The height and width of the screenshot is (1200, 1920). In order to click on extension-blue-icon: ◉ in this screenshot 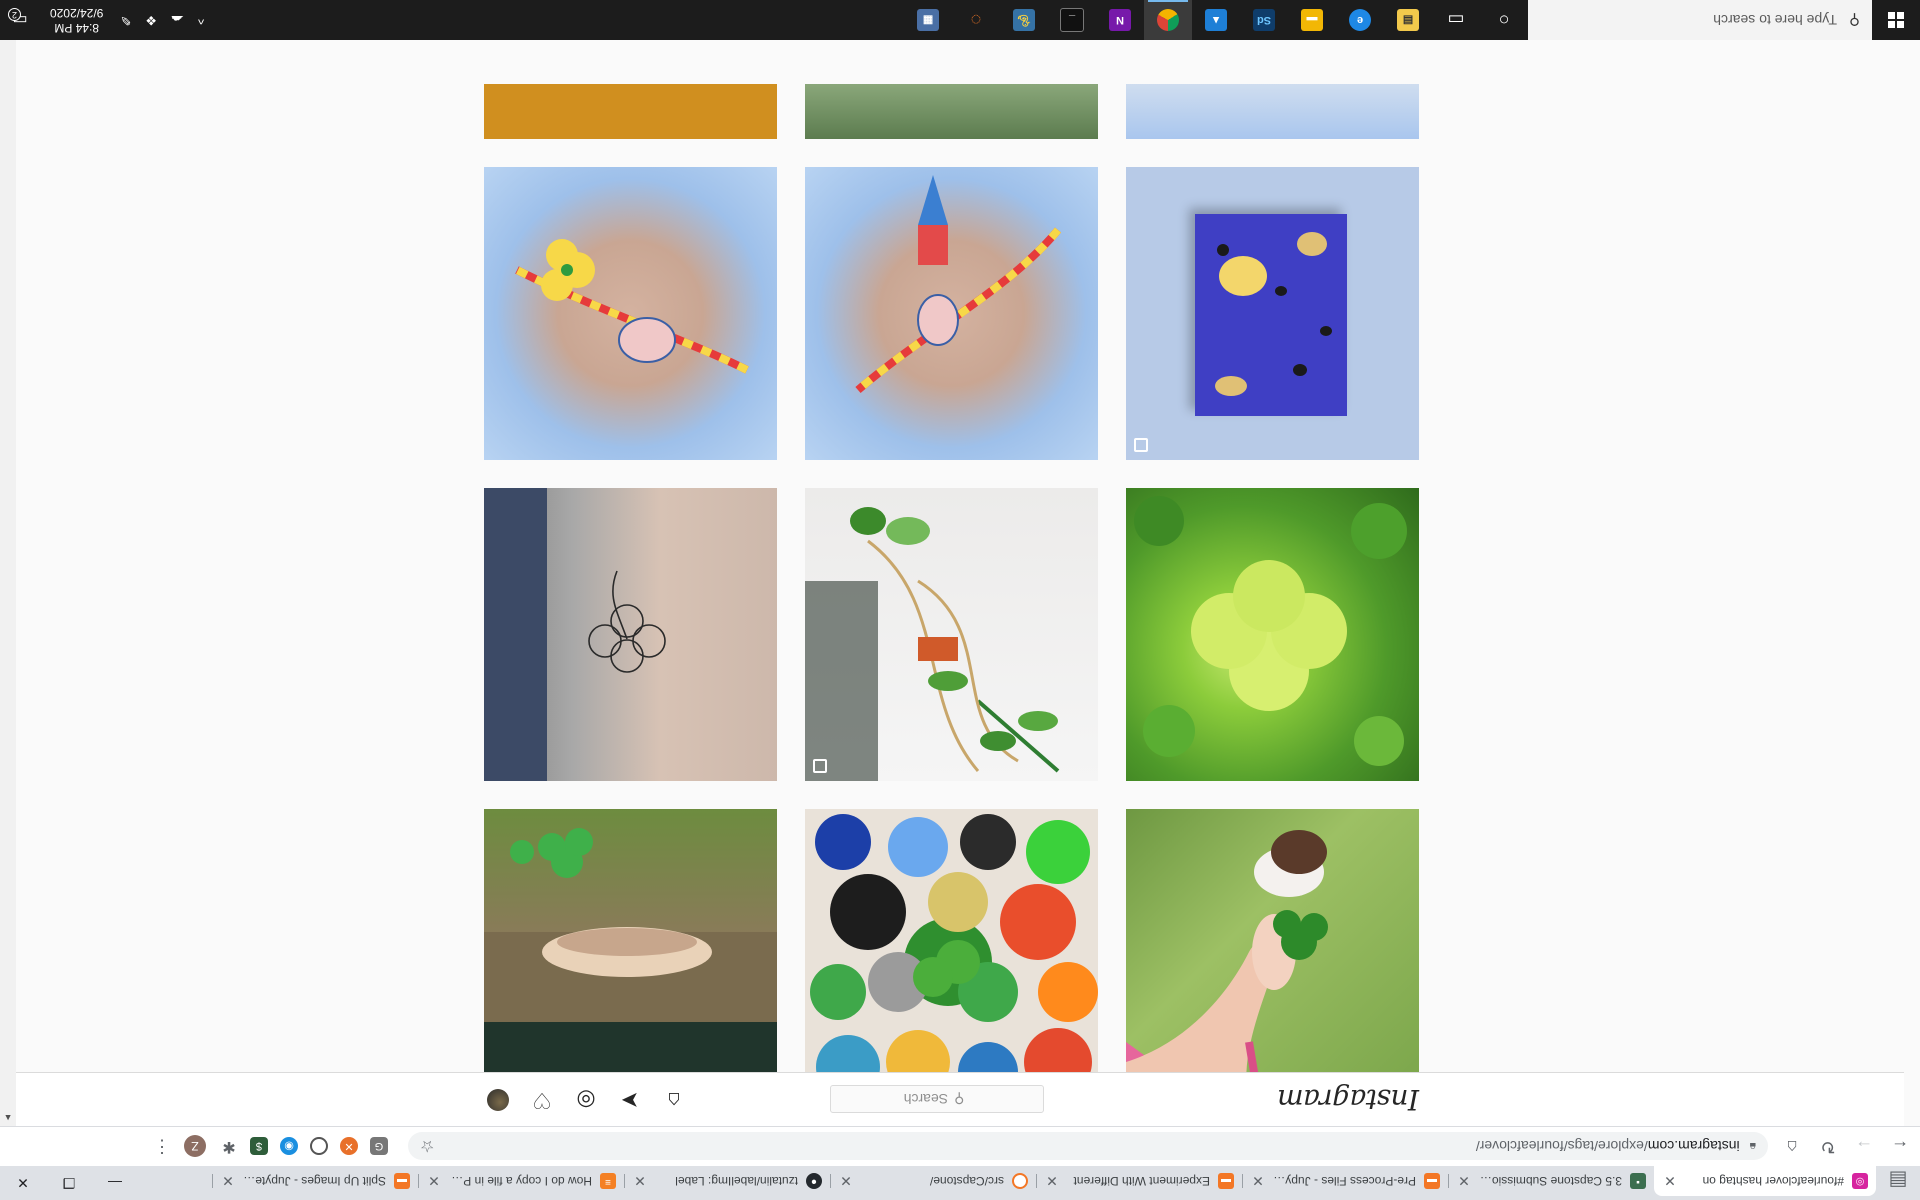, I will do `click(289, 1146)`.